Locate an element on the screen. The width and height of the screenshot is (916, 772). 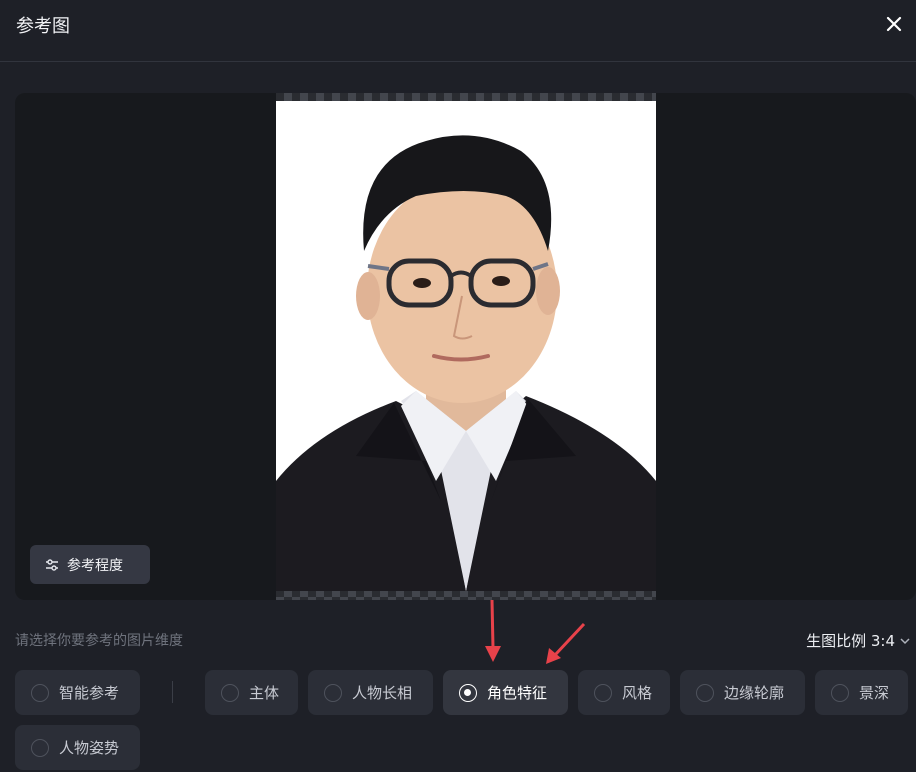
option-smart-reference: 智能参考 is located at coordinates (77, 692).